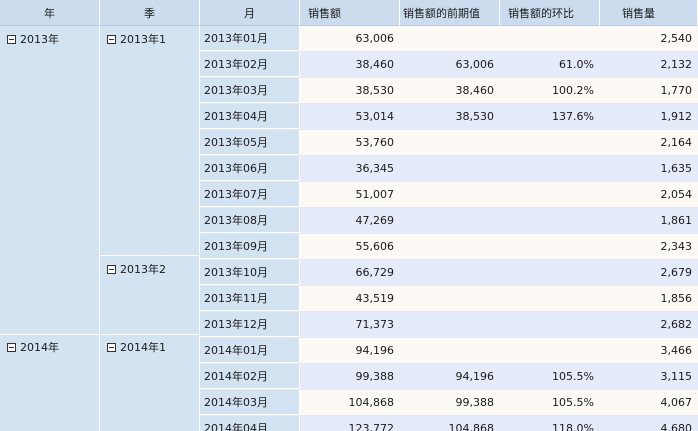 Image resolution: width=698 pixels, height=431 pixels. I want to click on volume-cell: 2,540, so click(676, 38).